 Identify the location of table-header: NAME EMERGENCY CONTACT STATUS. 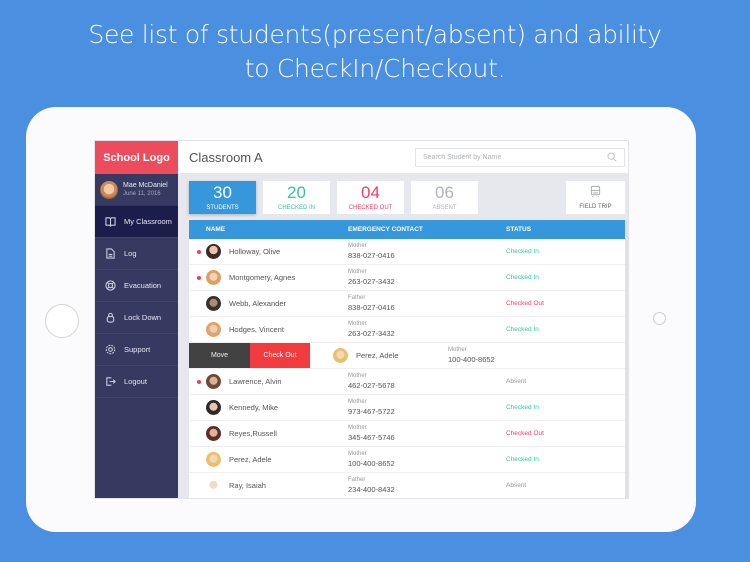
(407, 229).